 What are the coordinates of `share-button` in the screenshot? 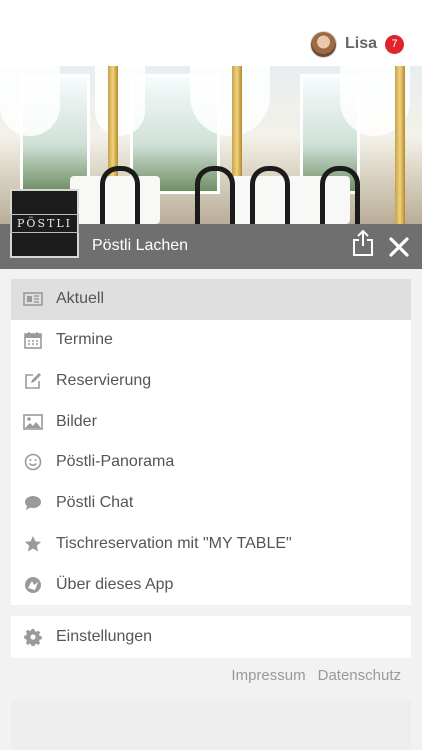 It's located at (363, 243).